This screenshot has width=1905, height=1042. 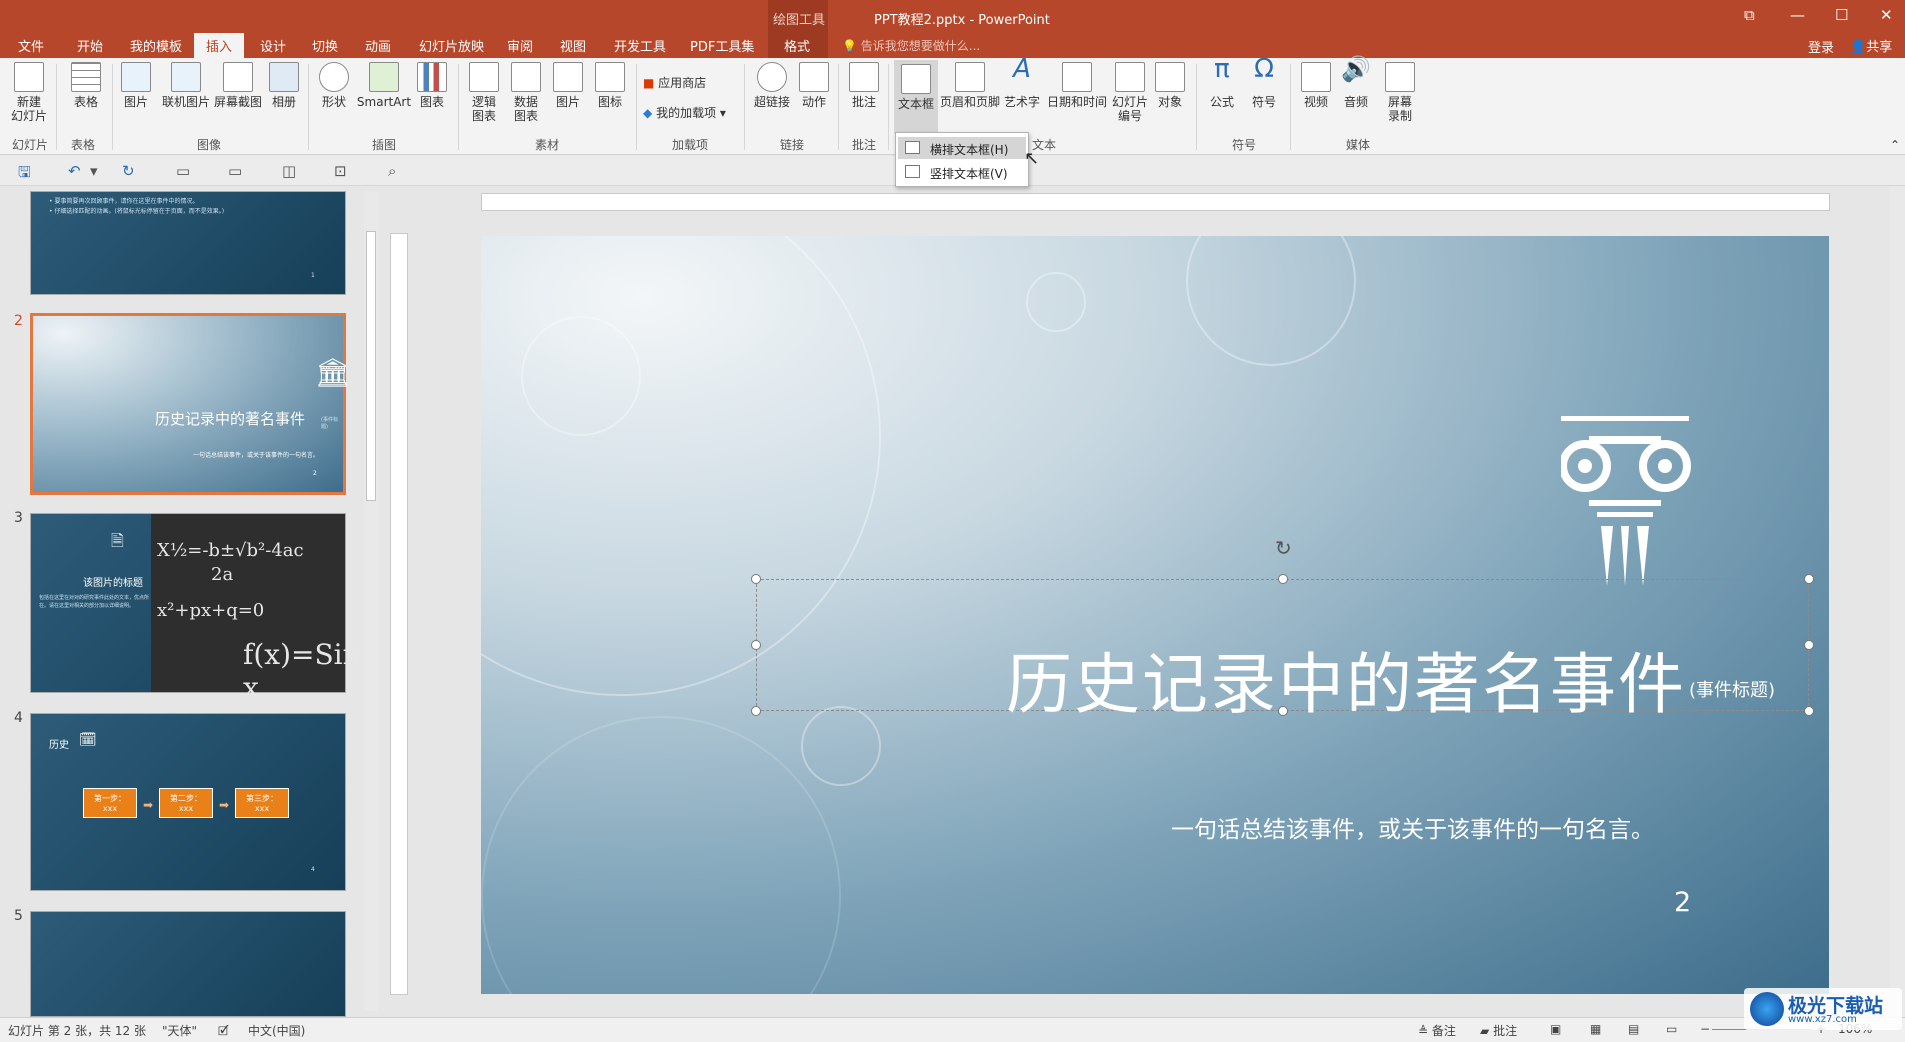 What do you see at coordinates (573, 45) in the screenshot?
I see `tab-view: 视图` at bounding box center [573, 45].